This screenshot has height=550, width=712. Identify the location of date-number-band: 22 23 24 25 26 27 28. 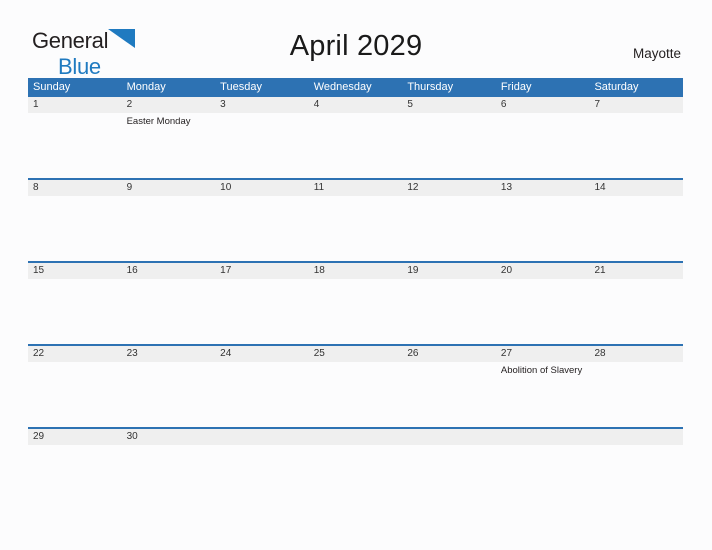
(355, 354).